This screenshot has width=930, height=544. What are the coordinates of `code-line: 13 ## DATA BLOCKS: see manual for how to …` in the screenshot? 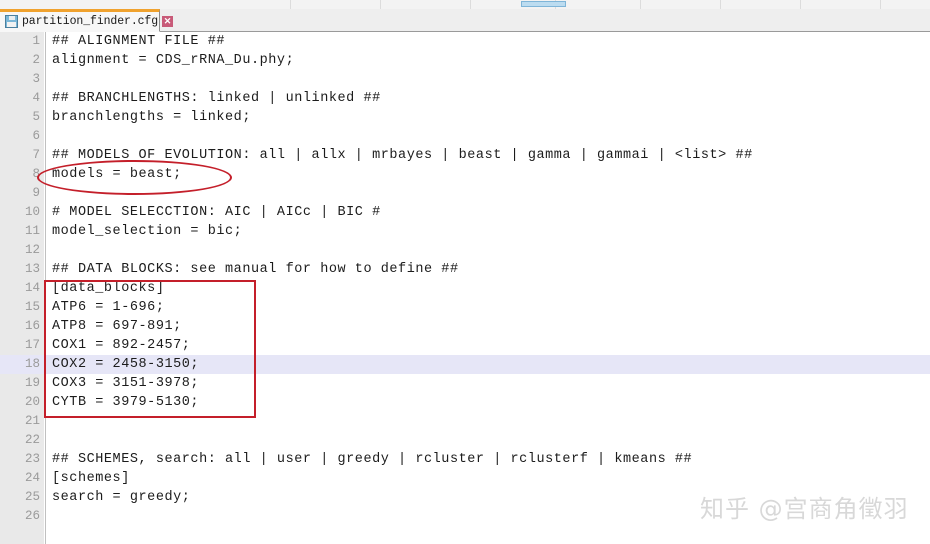 It's located at (465, 269).